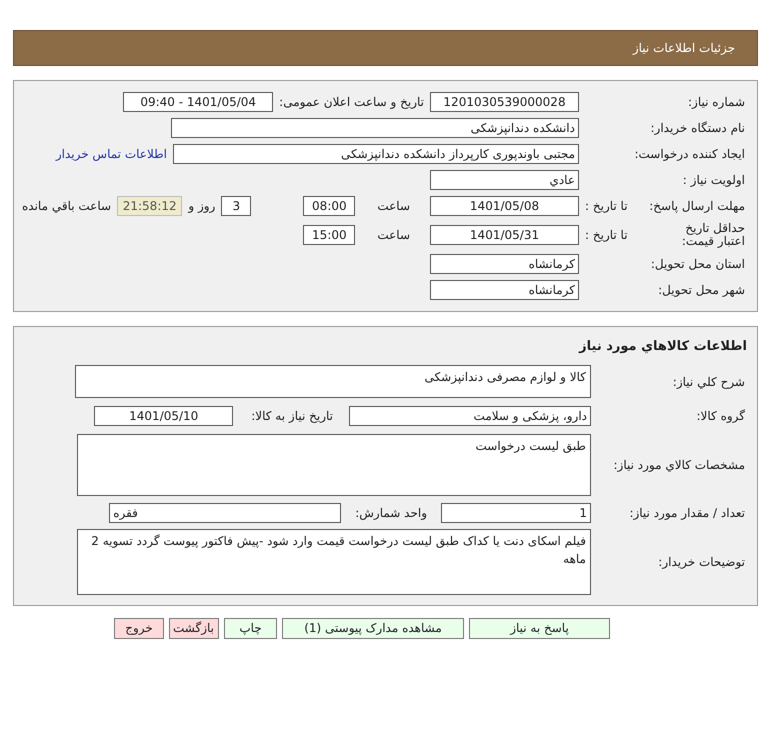 Image resolution: width=770 pixels, height=745 pixels. What do you see at coordinates (697, 206) in the screenshot?
I see `field-label: مهلت ارسال پاسخ:` at bounding box center [697, 206].